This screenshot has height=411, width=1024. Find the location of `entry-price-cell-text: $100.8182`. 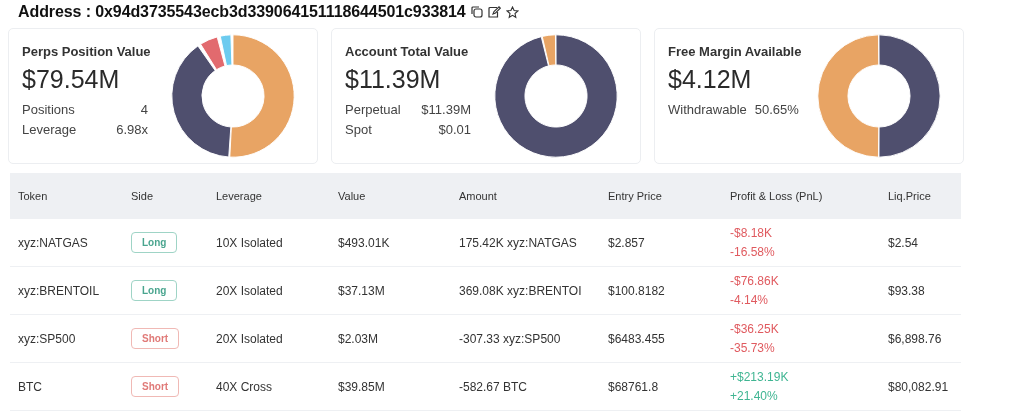

entry-price-cell-text: $100.8182 is located at coordinates (637, 290).